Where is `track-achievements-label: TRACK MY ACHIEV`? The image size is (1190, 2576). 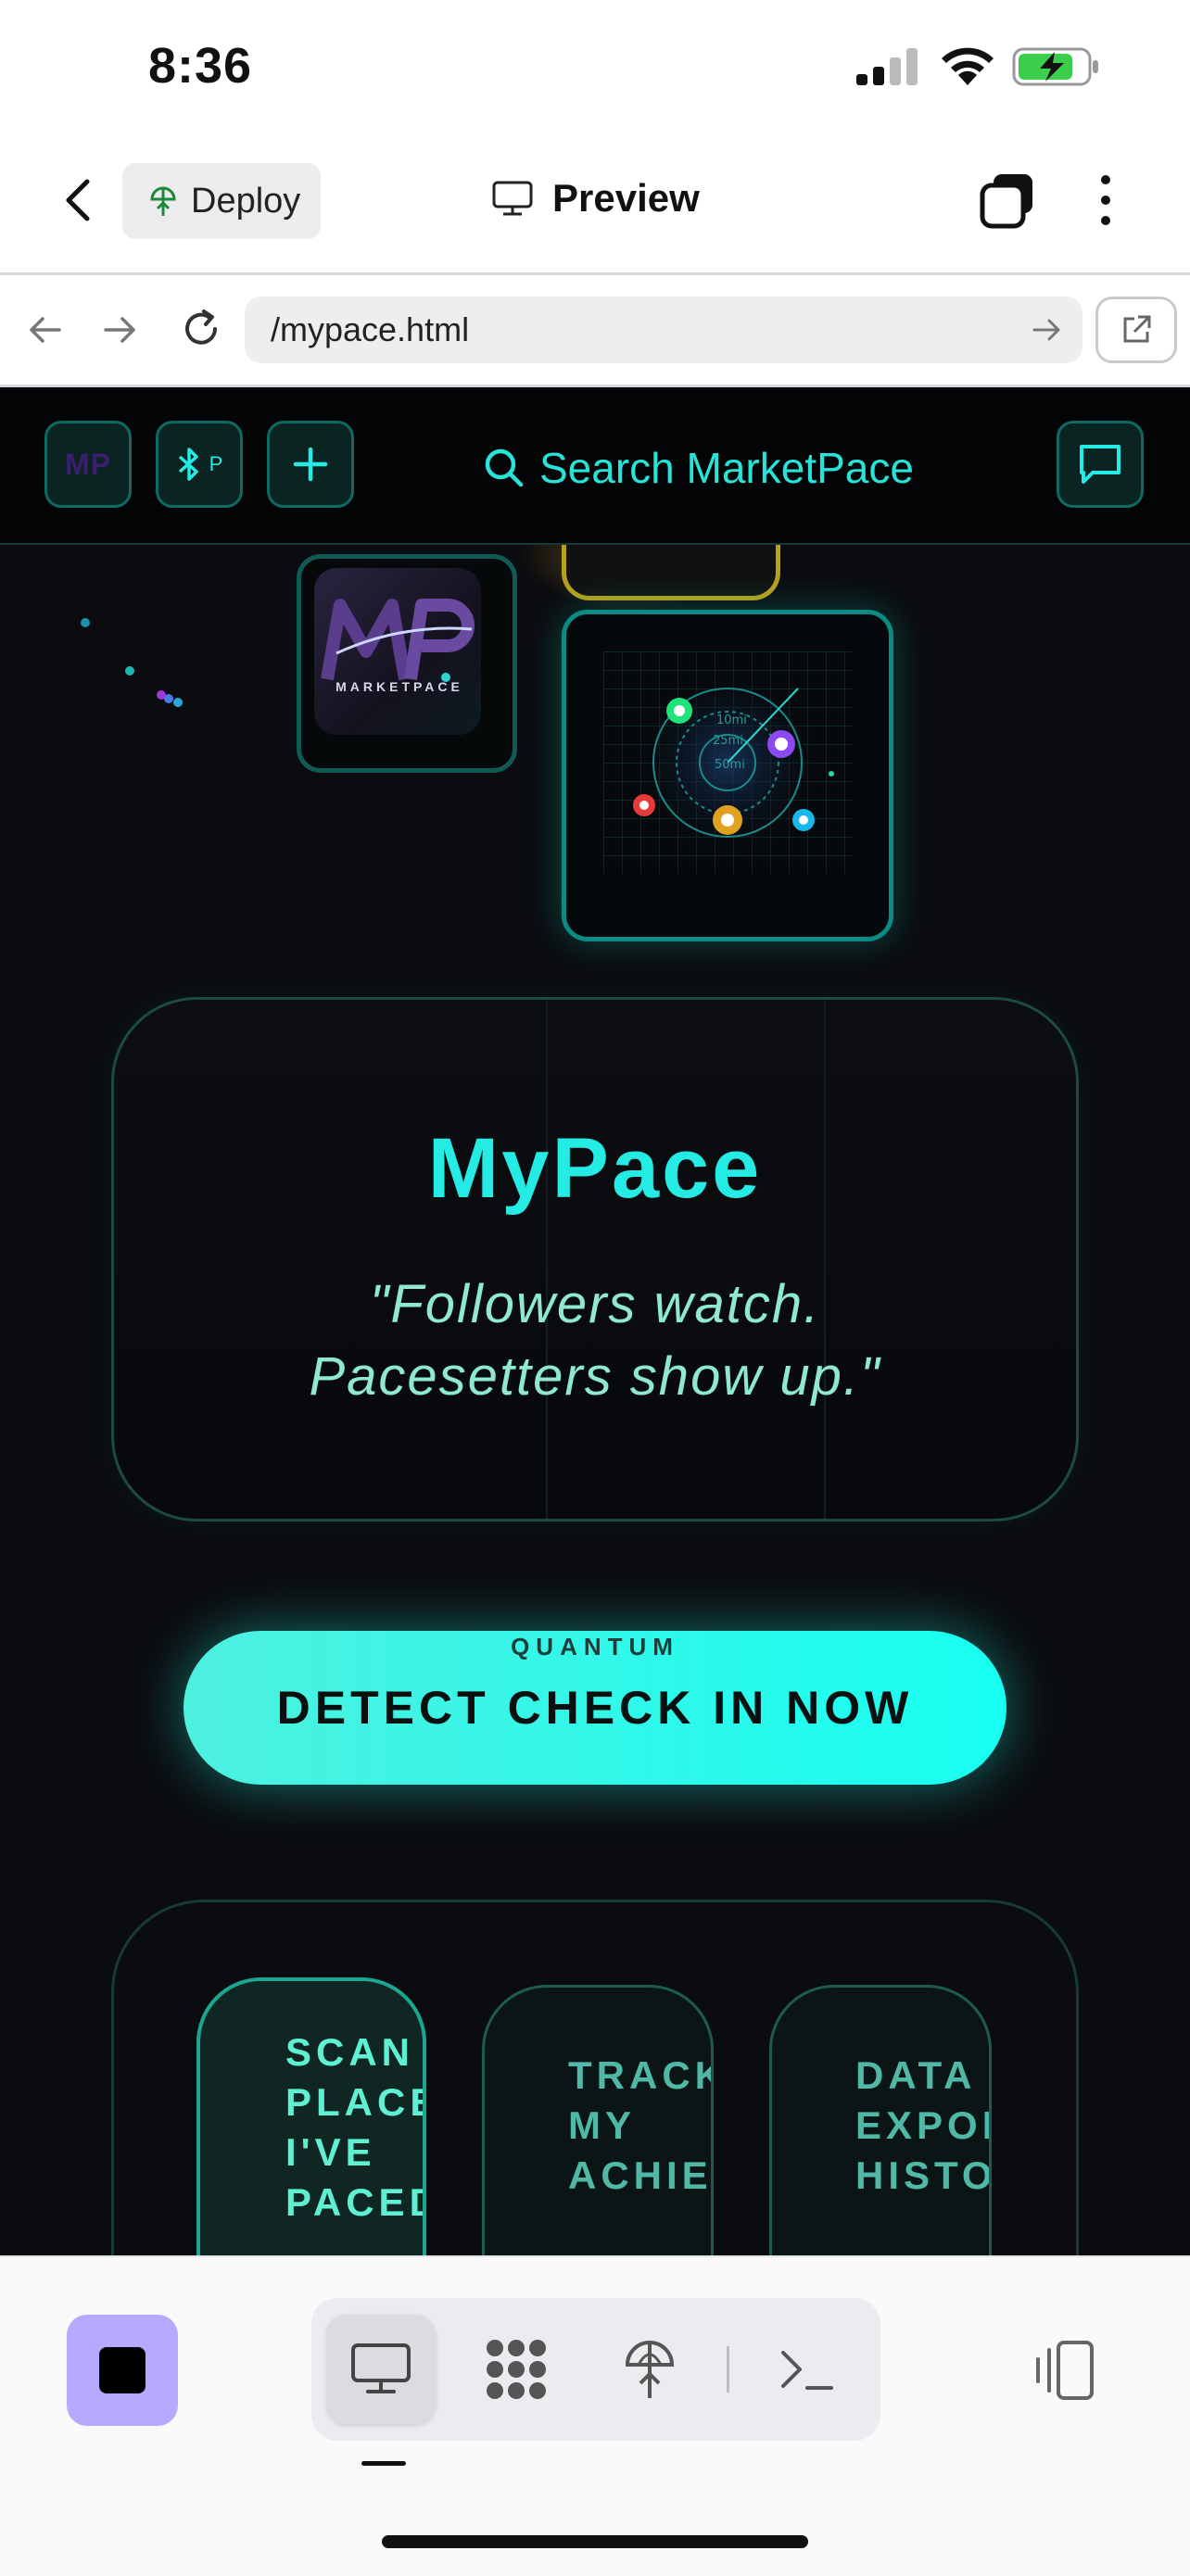
track-achievements-label: TRACK MY ACHIEV is located at coordinates (641, 2125).